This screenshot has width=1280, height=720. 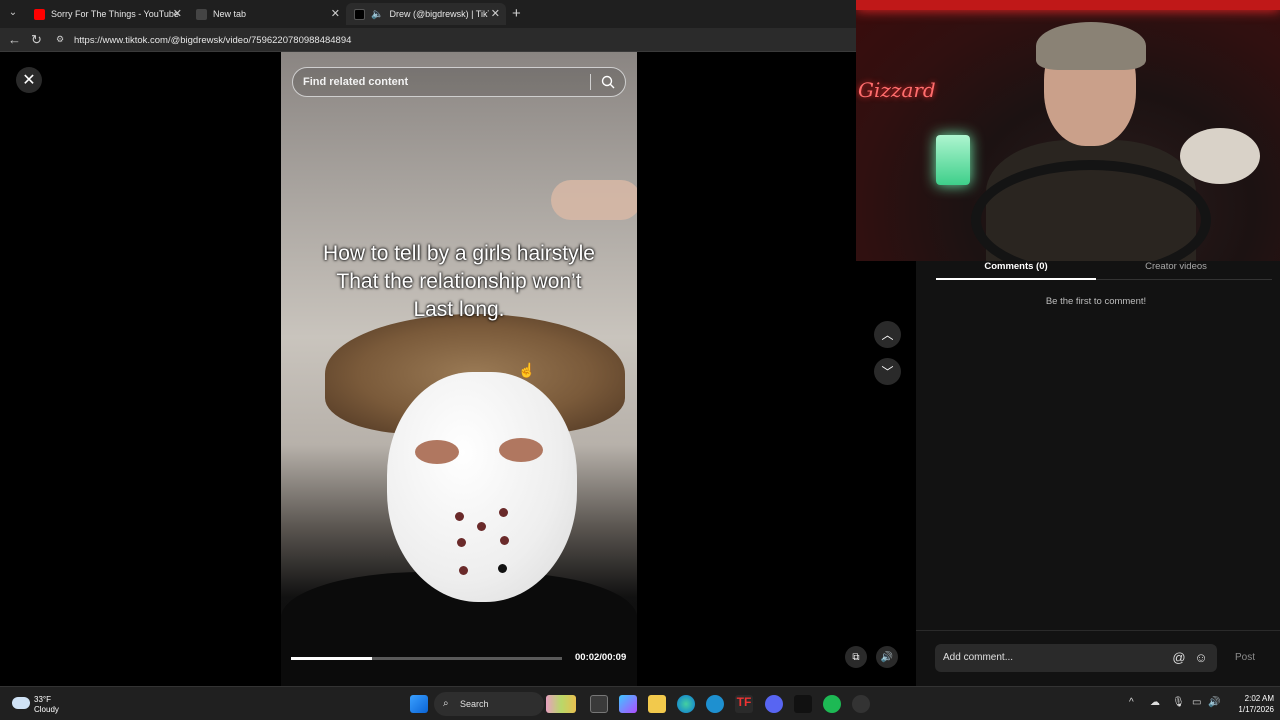 I want to click on empty-comments-message: Be the first to comment!, so click(x=1096, y=301).